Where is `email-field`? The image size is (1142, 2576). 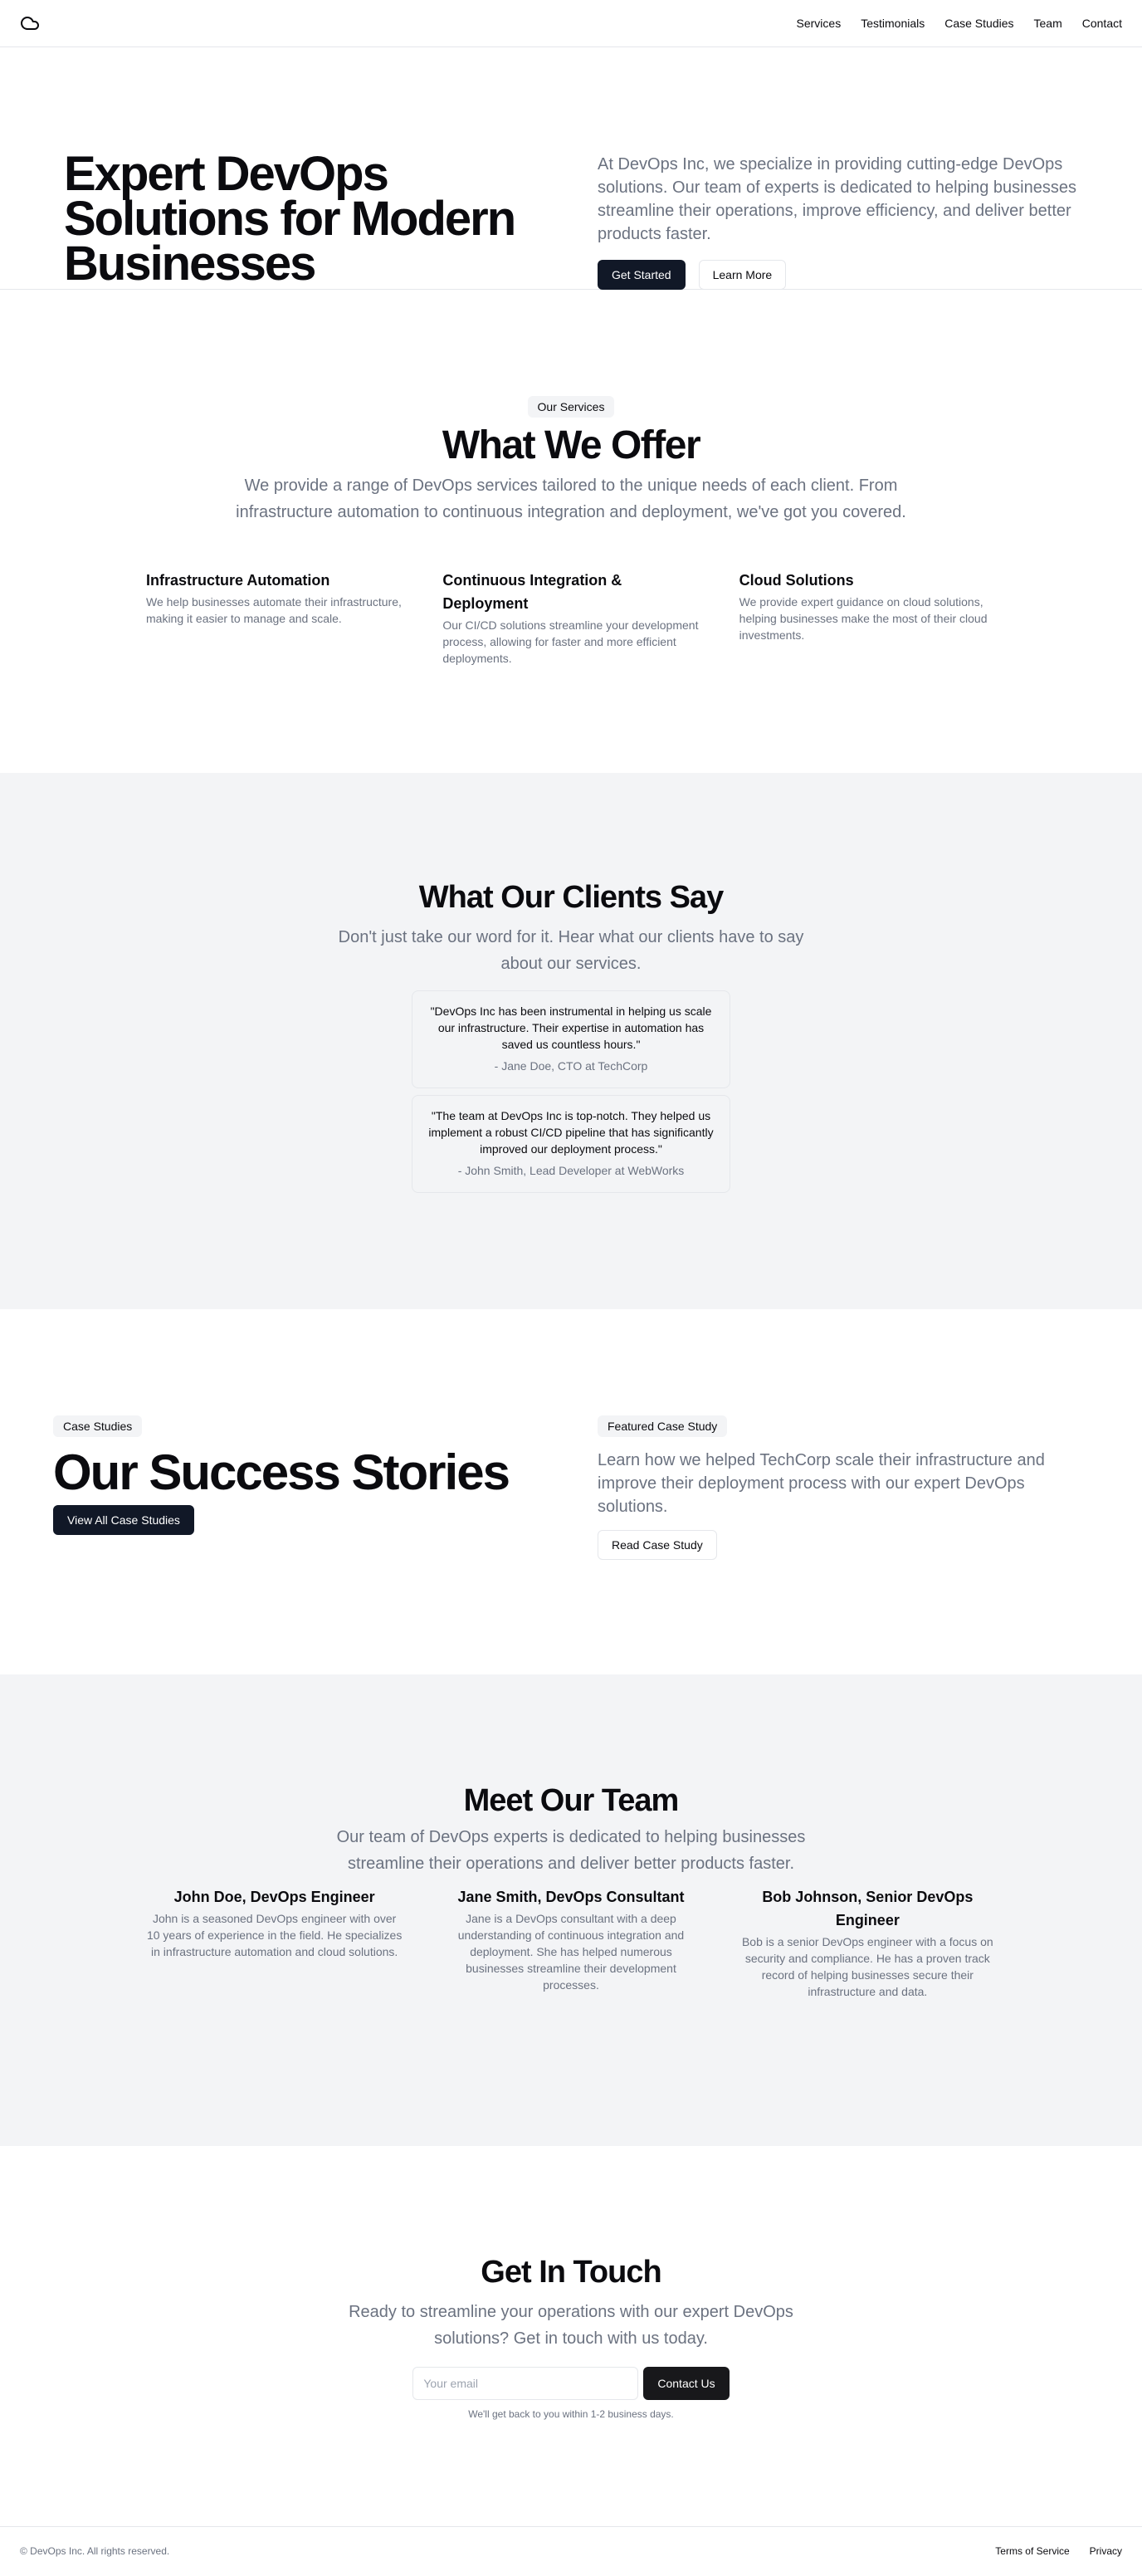
email-field is located at coordinates (525, 2383).